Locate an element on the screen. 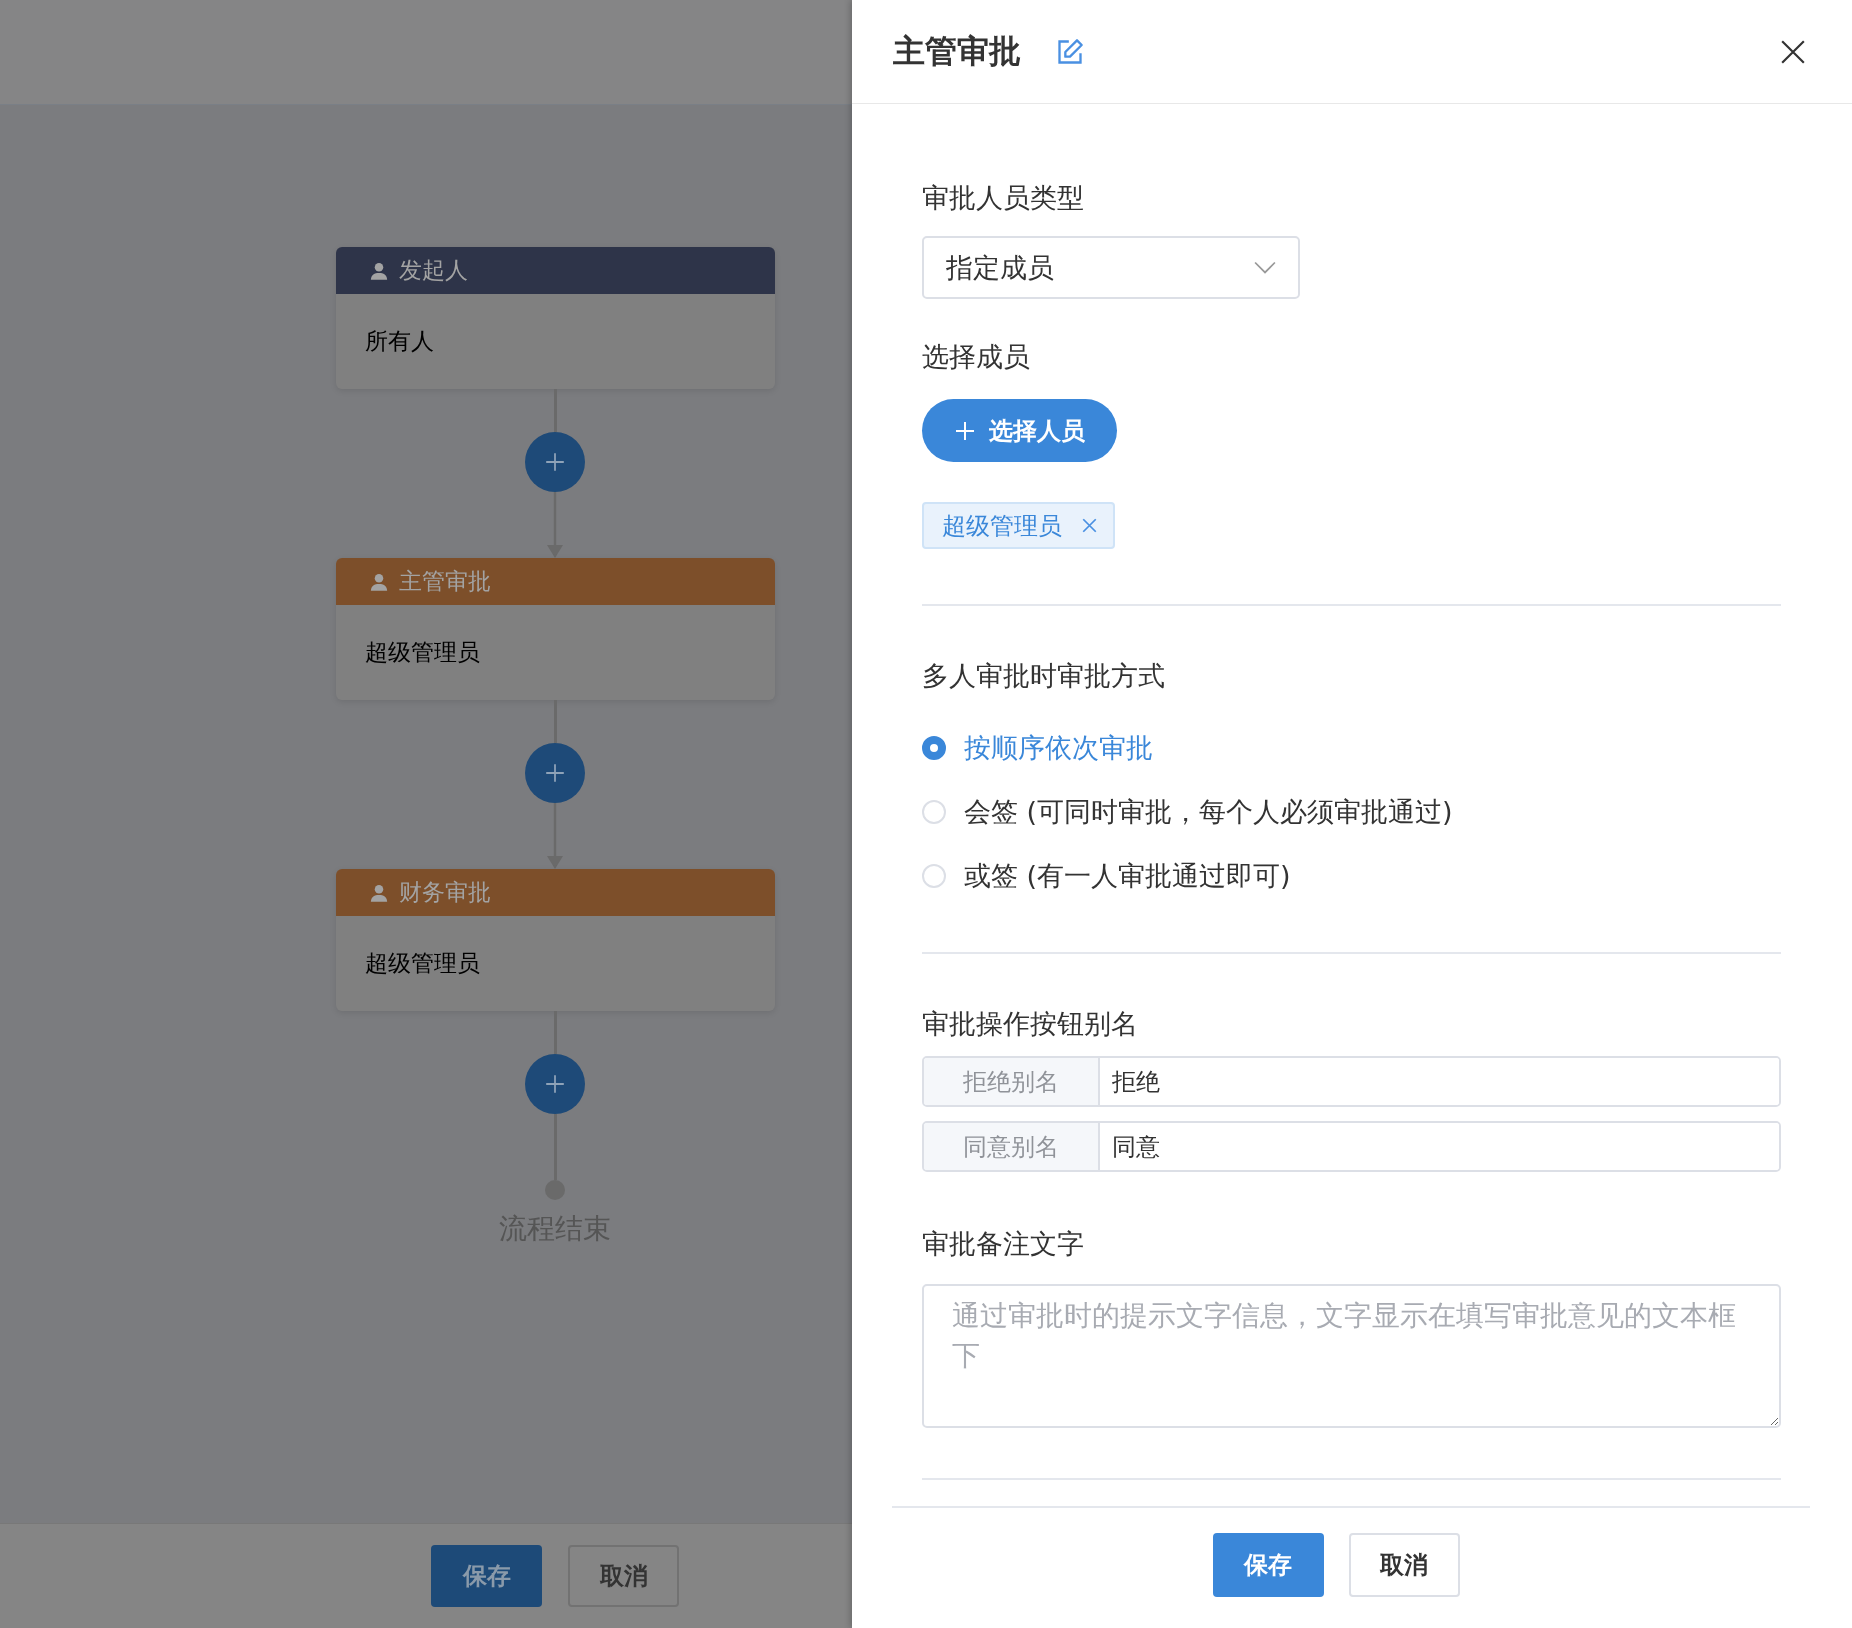 This screenshot has width=1852, height=1628. alias-input: 同意别名 同意 is located at coordinates (1351, 1146).